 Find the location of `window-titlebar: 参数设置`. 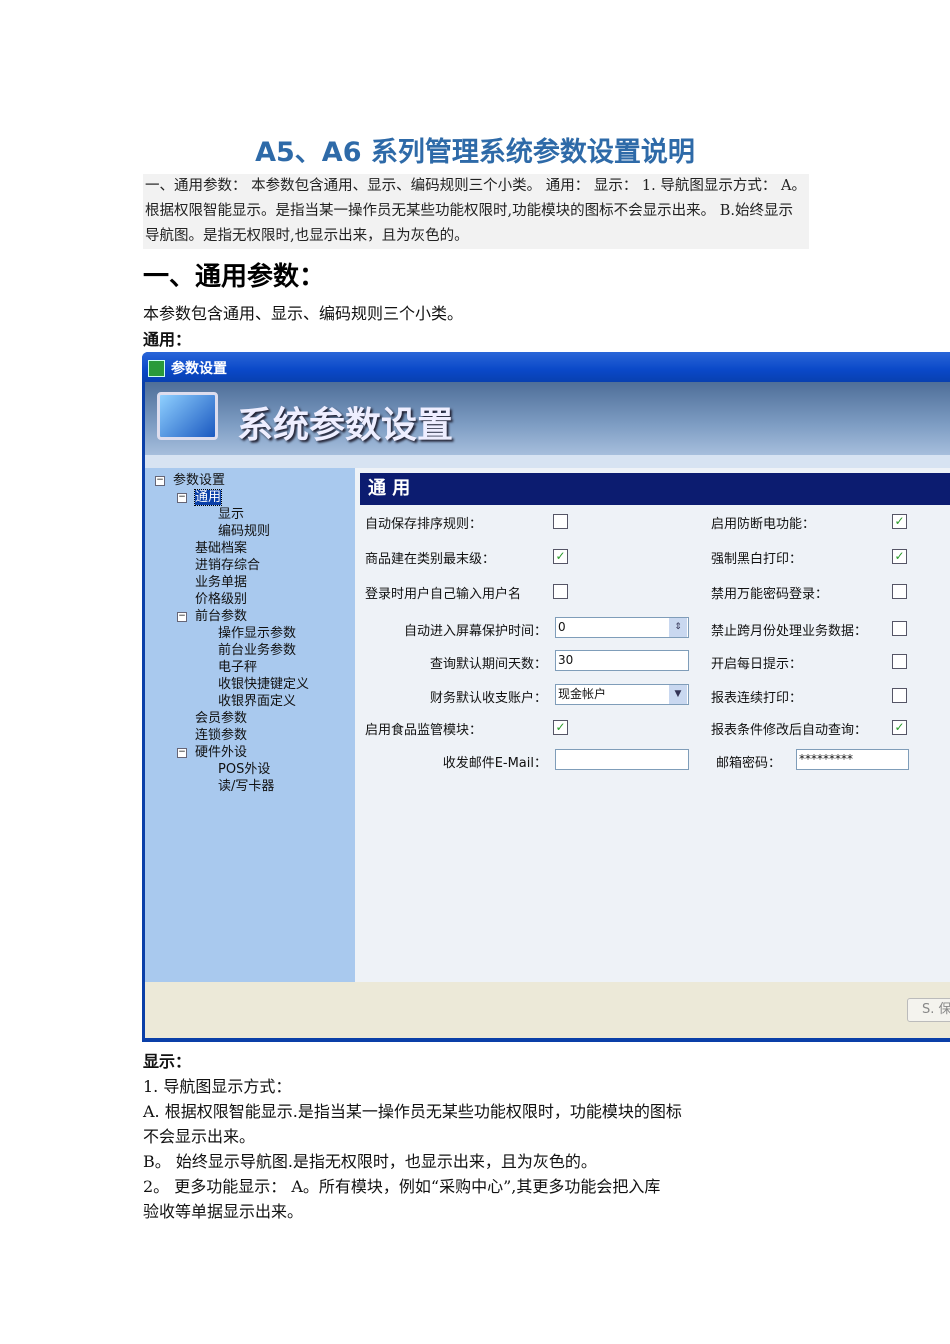

window-titlebar: 参数设置 is located at coordinates (546, 367).